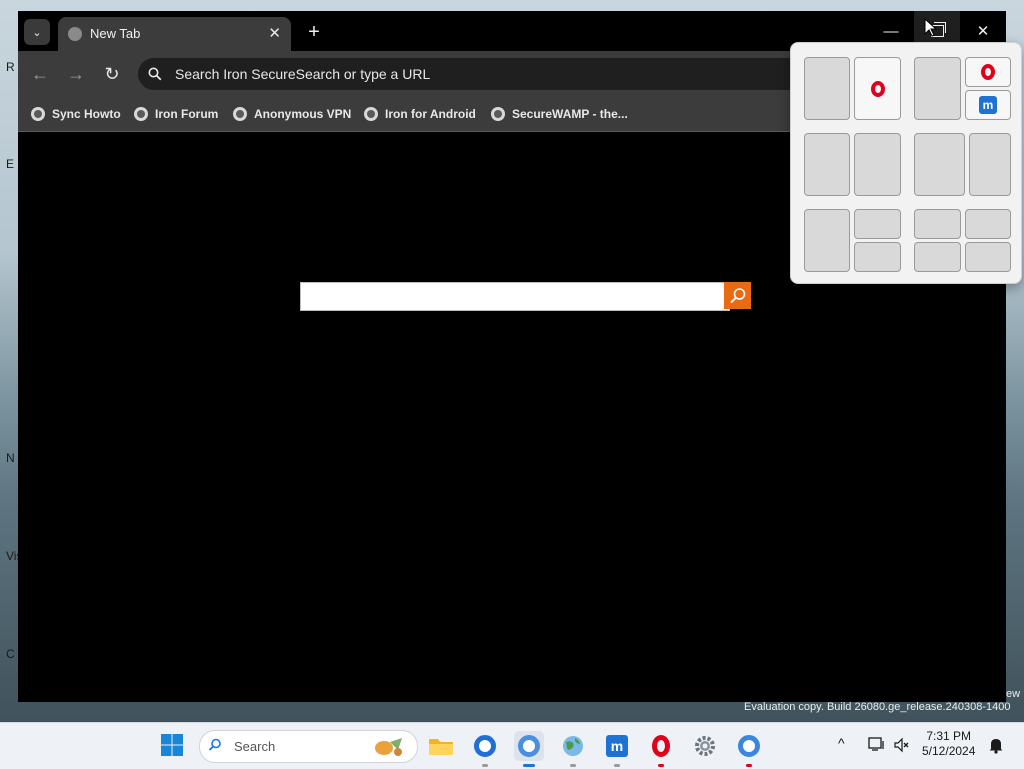  Describe the element at coordinates (529, 746) in the screenshot. I see `chromium-icon` at that location.